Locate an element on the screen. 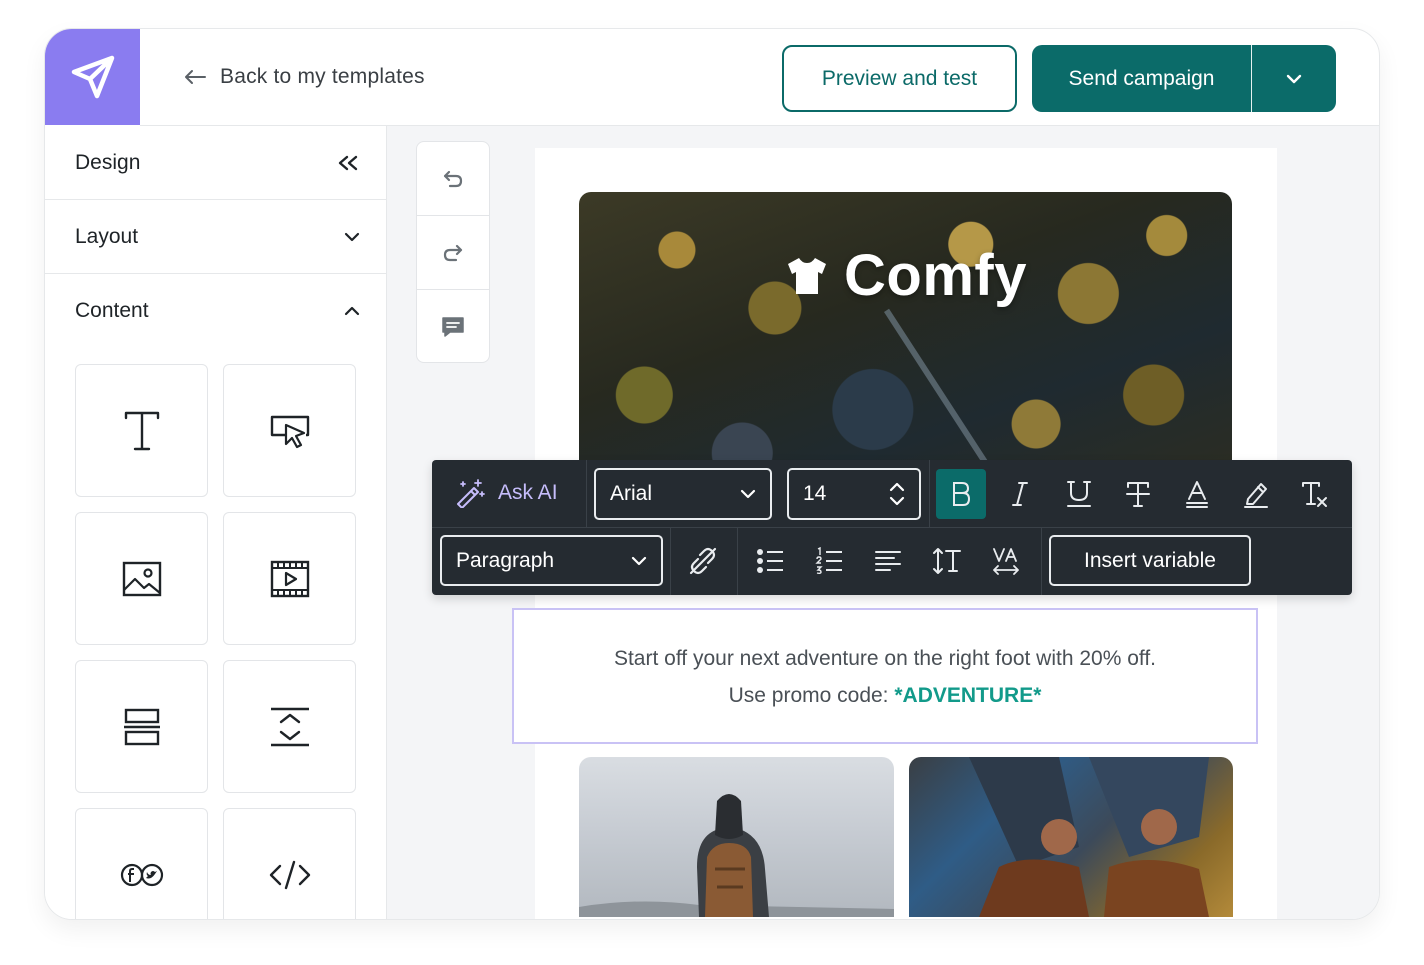 The width and height of the screenshot is (1424, 965). comment-button is located at coordinates (453, 327).